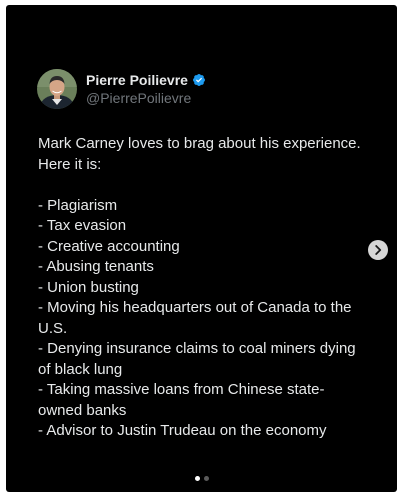 Image resolution: width=402 pixels, height=500 pixels. I want to click on post-line: owned banks, so click(82, 410).